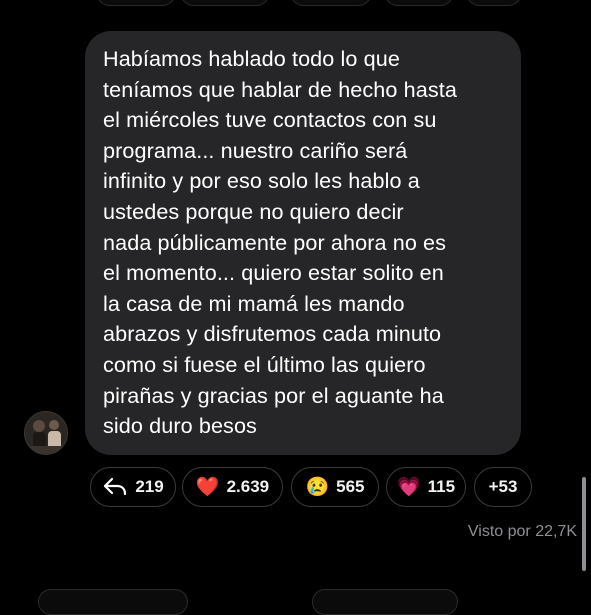  I want to click on seen-by-label: Visto por 22,7K, so click(522, 532).